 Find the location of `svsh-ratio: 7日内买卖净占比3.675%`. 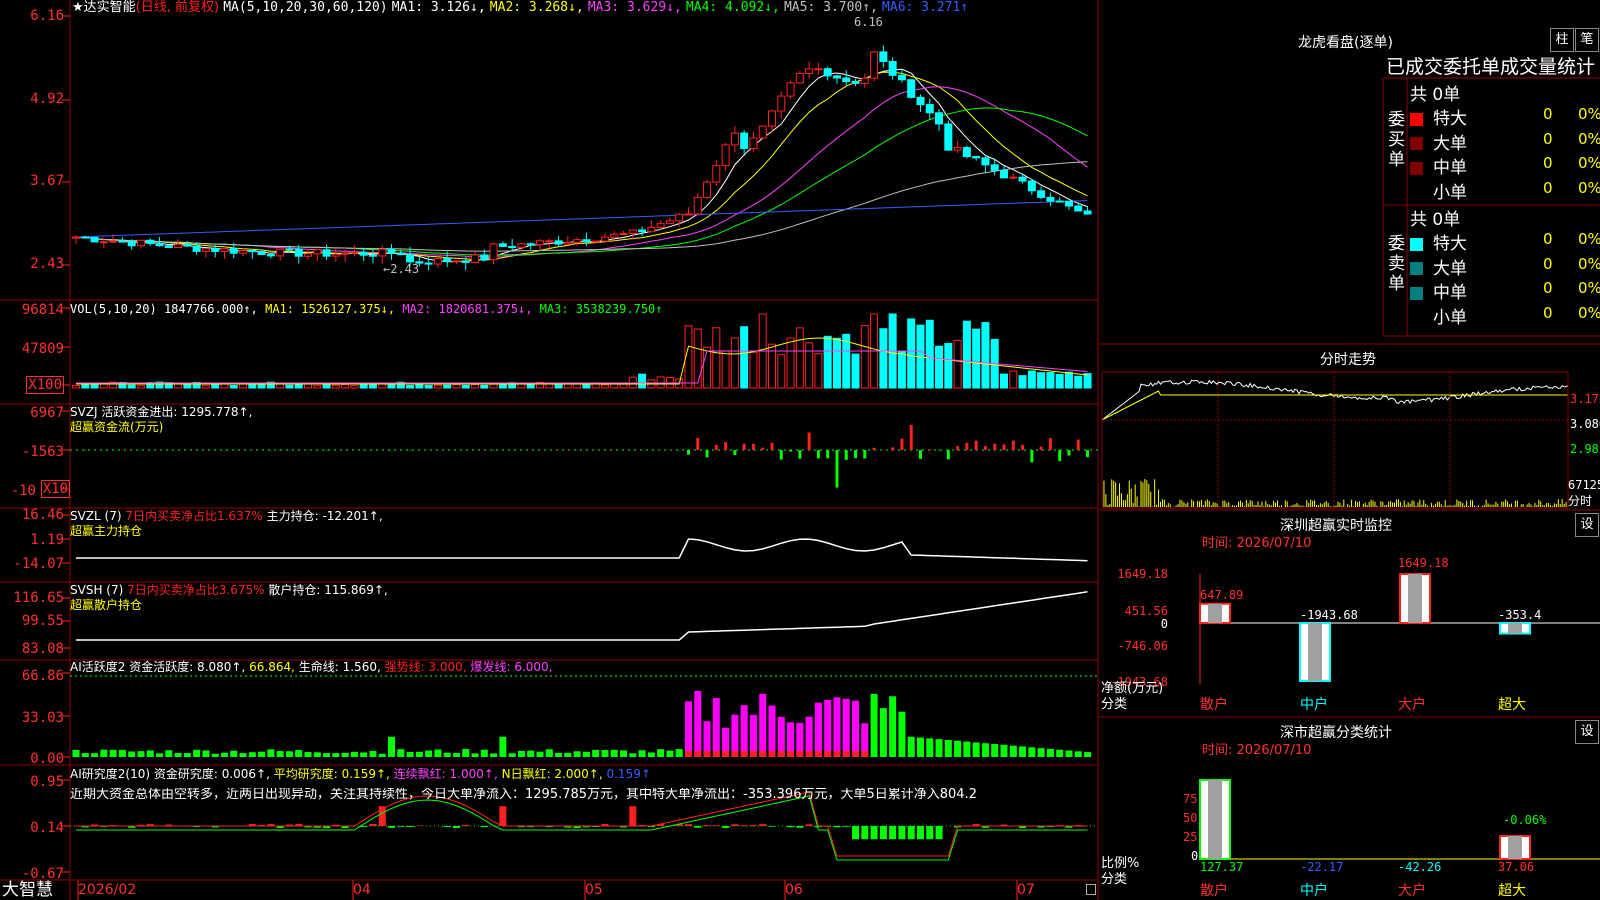

svsh-ratio: 7日内买卖净占比3.675% is located at coordinates (196, 590).